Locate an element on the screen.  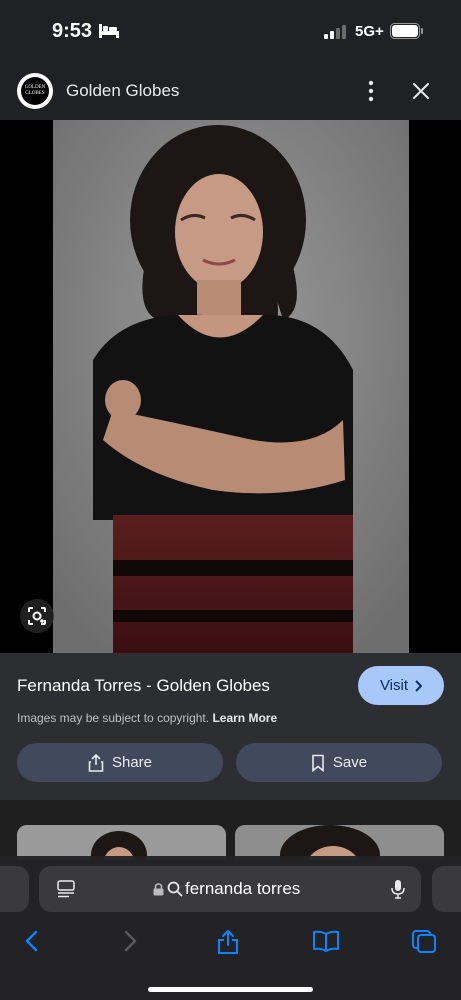
logo-line-2: GLOBES is located at coordinates (35, 93).